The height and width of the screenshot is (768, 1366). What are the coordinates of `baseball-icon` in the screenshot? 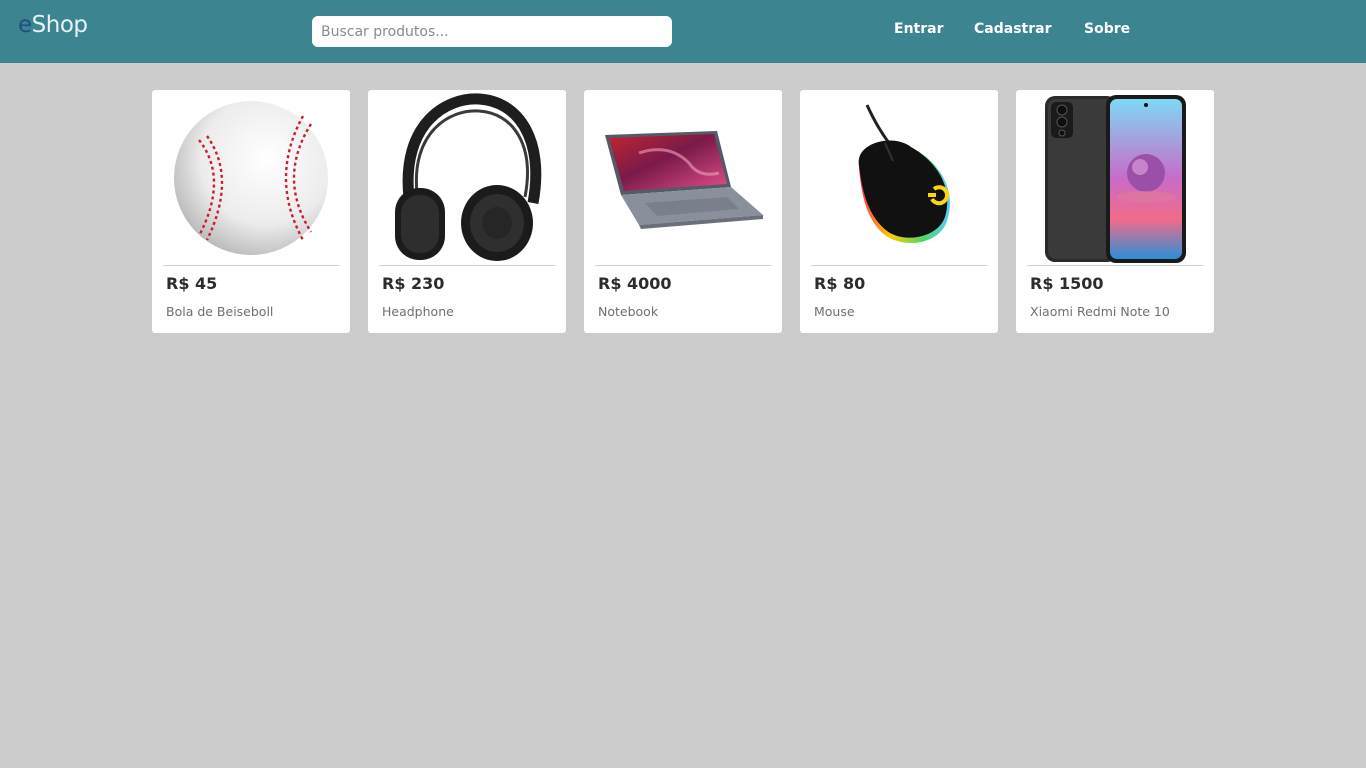 It's located at (251, 177).